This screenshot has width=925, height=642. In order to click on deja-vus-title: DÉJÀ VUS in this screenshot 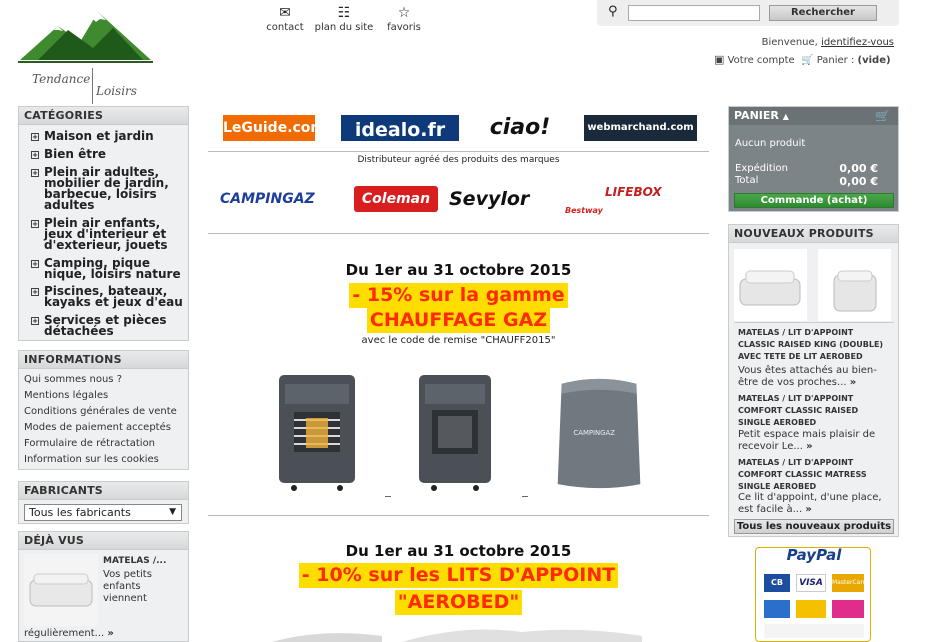, I will do `click(103, 541)`.